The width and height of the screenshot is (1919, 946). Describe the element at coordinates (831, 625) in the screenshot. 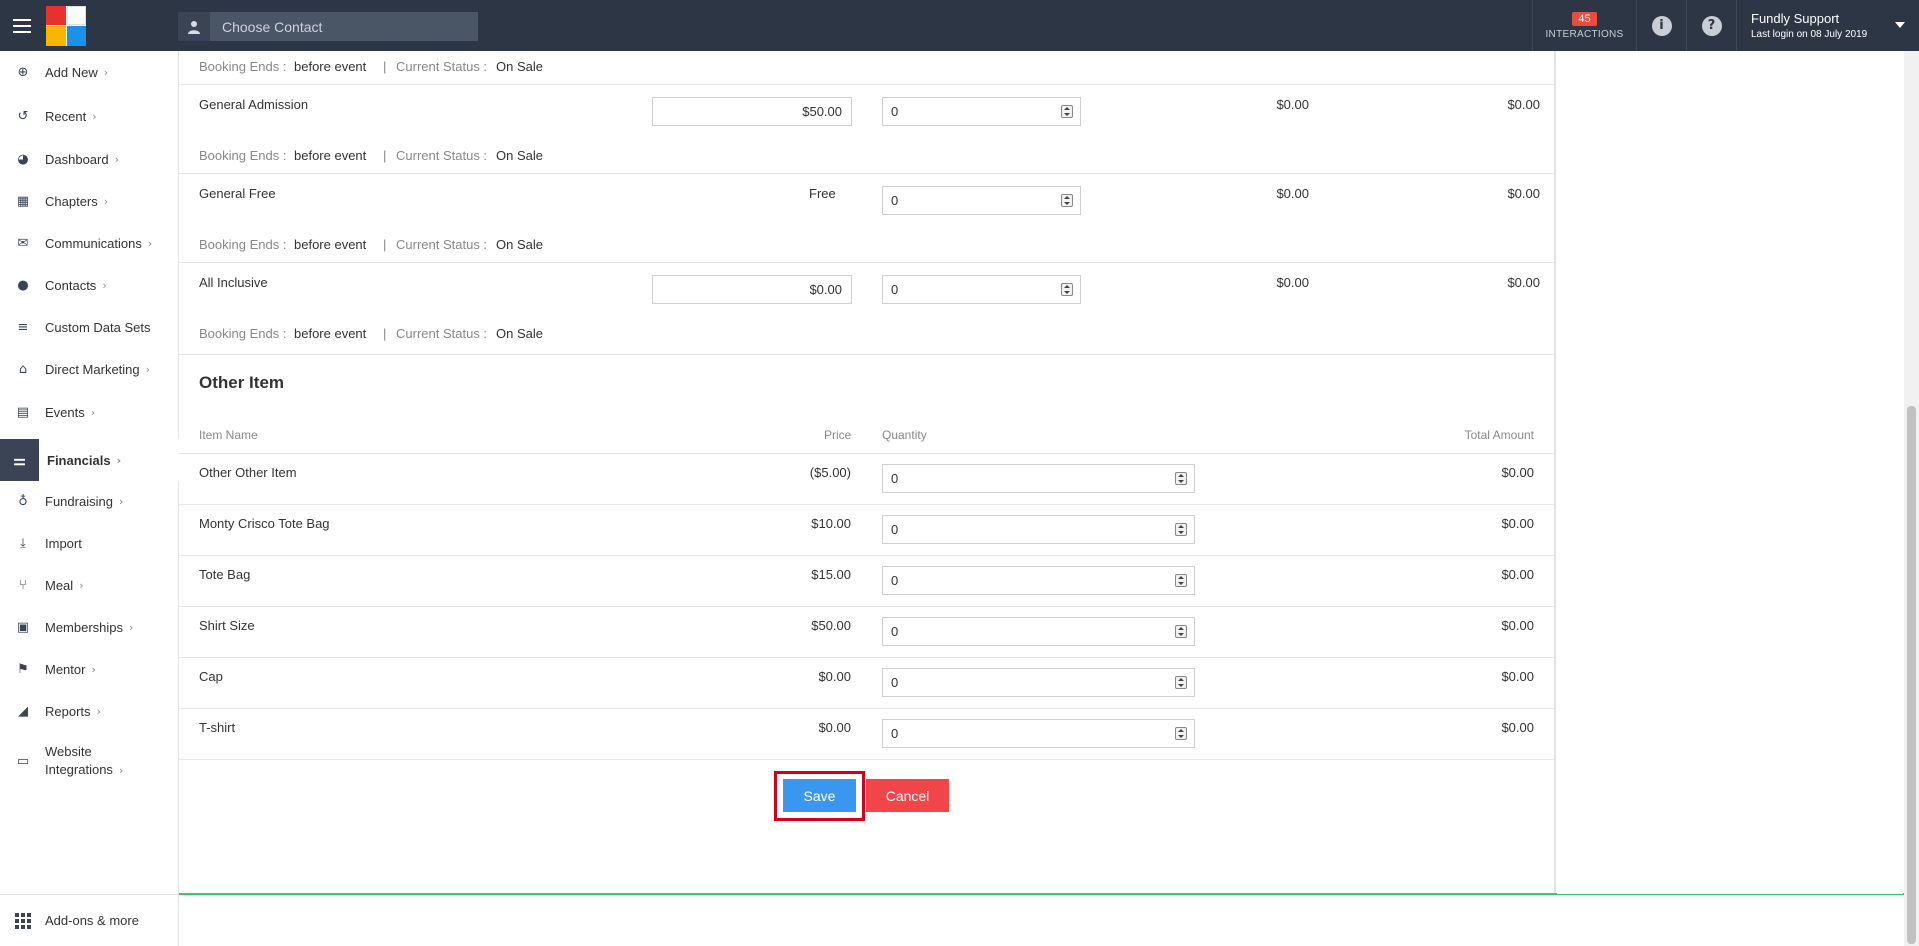

I see `item-price: $50.00` at that location.